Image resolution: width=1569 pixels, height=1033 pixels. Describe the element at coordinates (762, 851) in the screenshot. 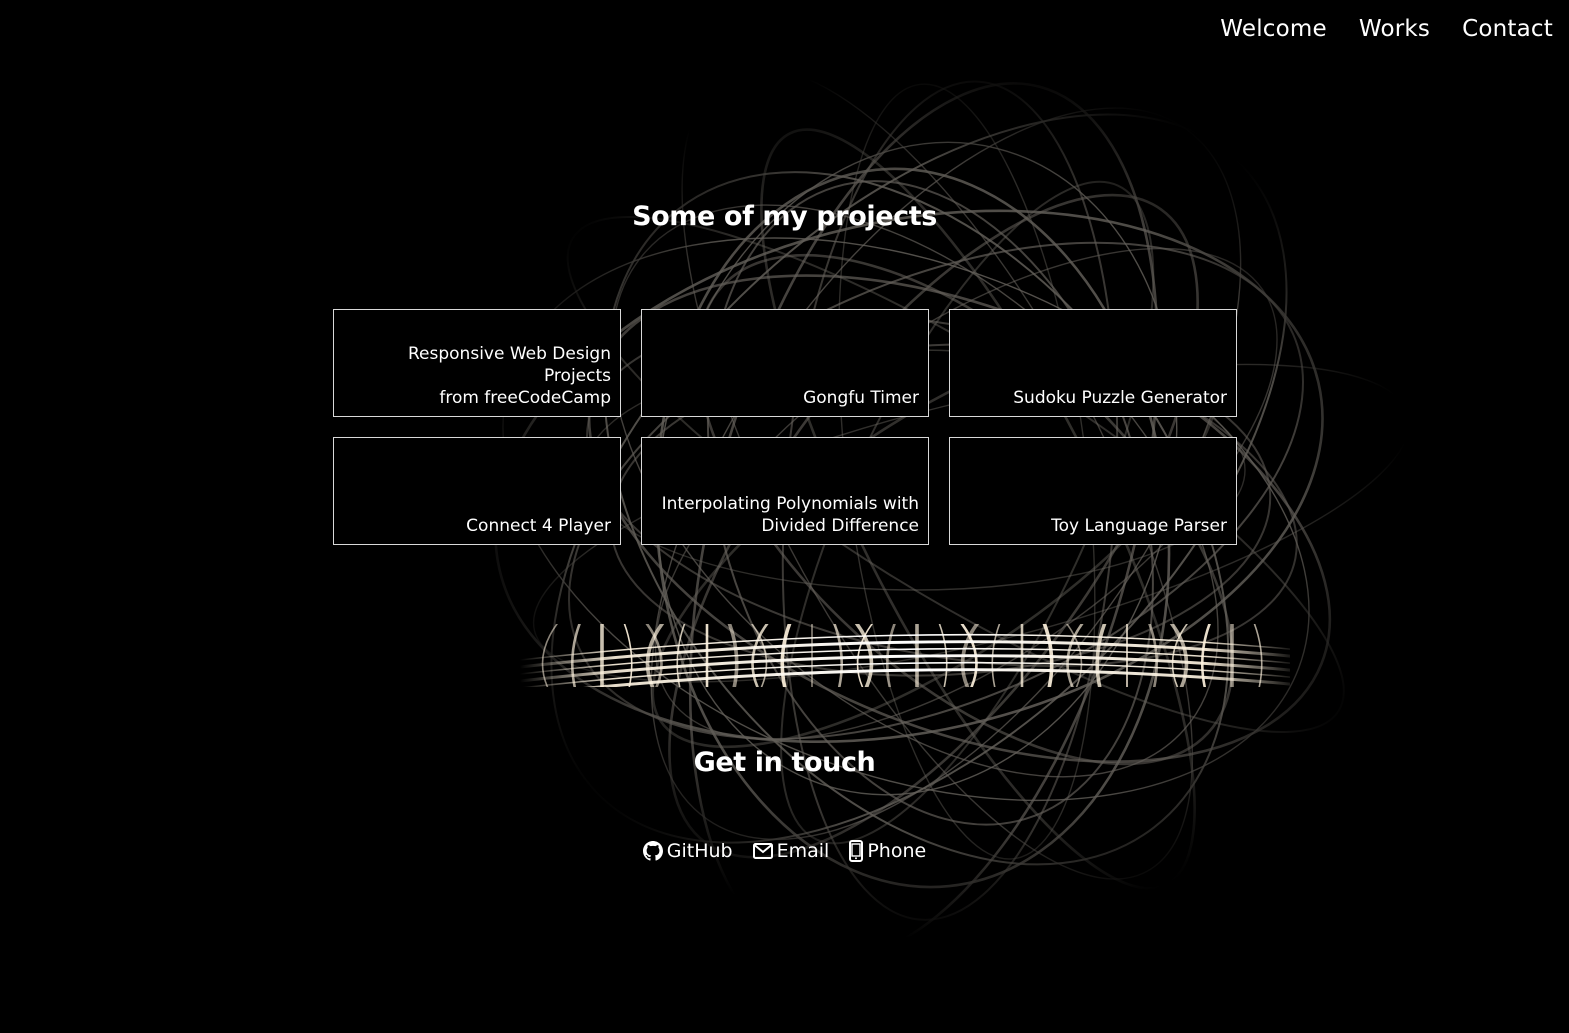

I see `envelope-icon` at that location.